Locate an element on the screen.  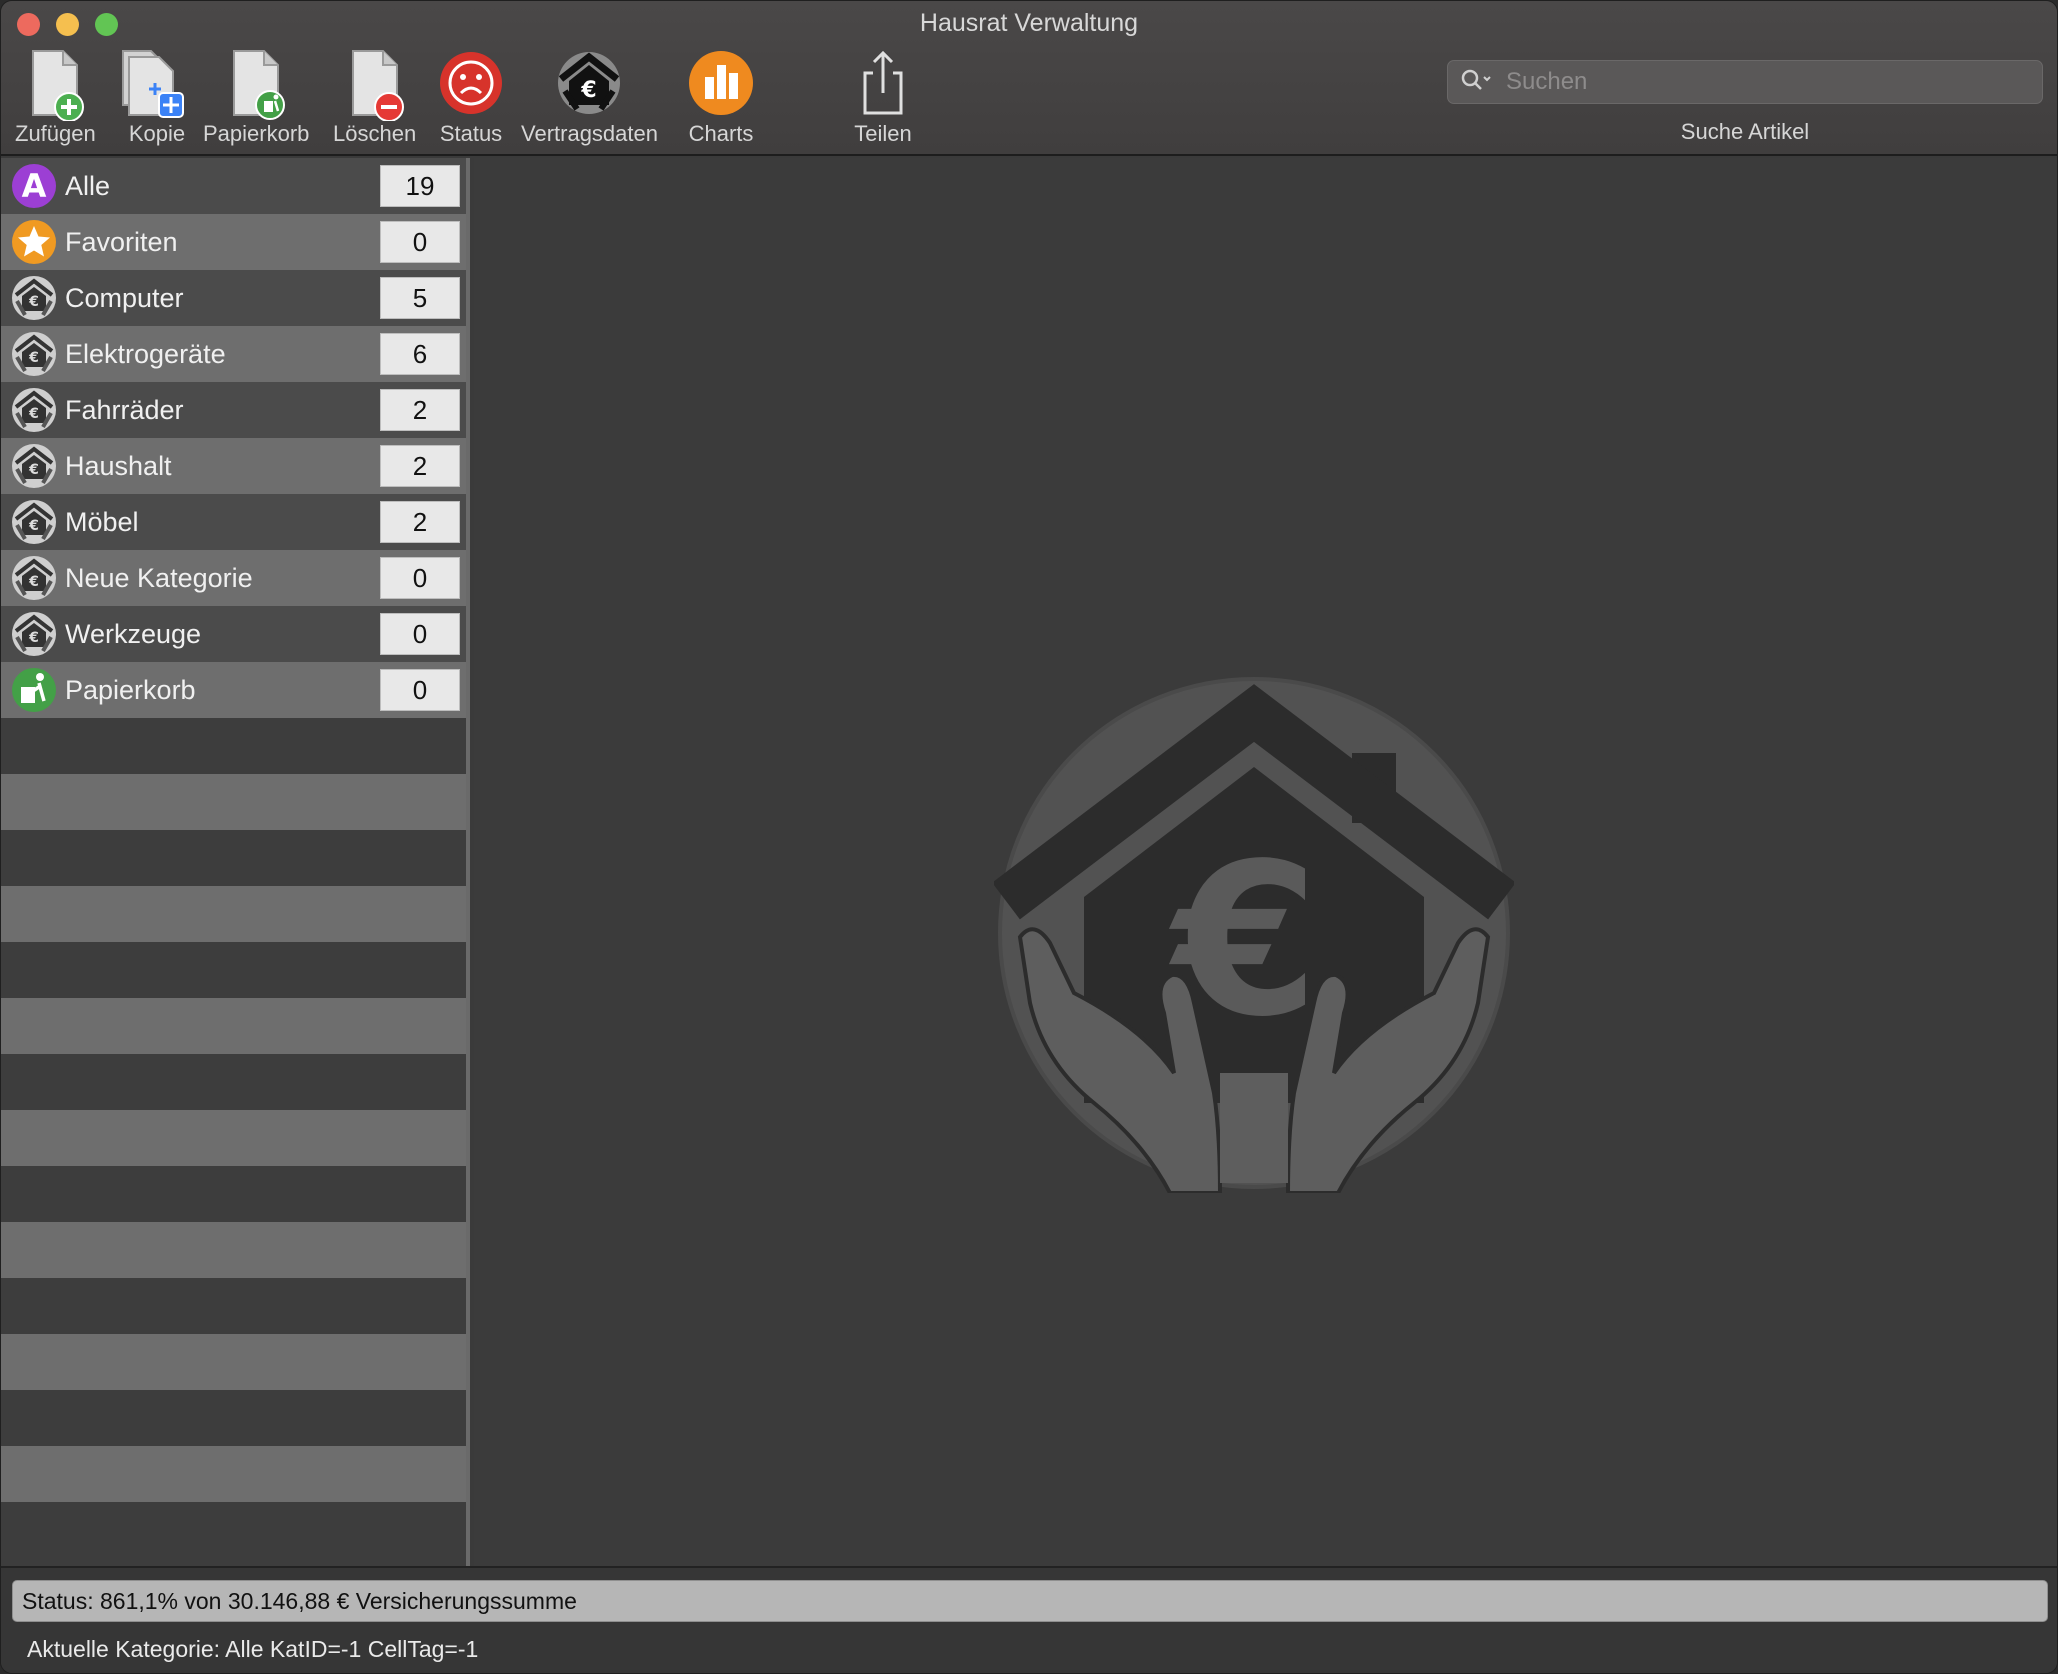
contract-house-icon: € is located at coordinates (589, 85).